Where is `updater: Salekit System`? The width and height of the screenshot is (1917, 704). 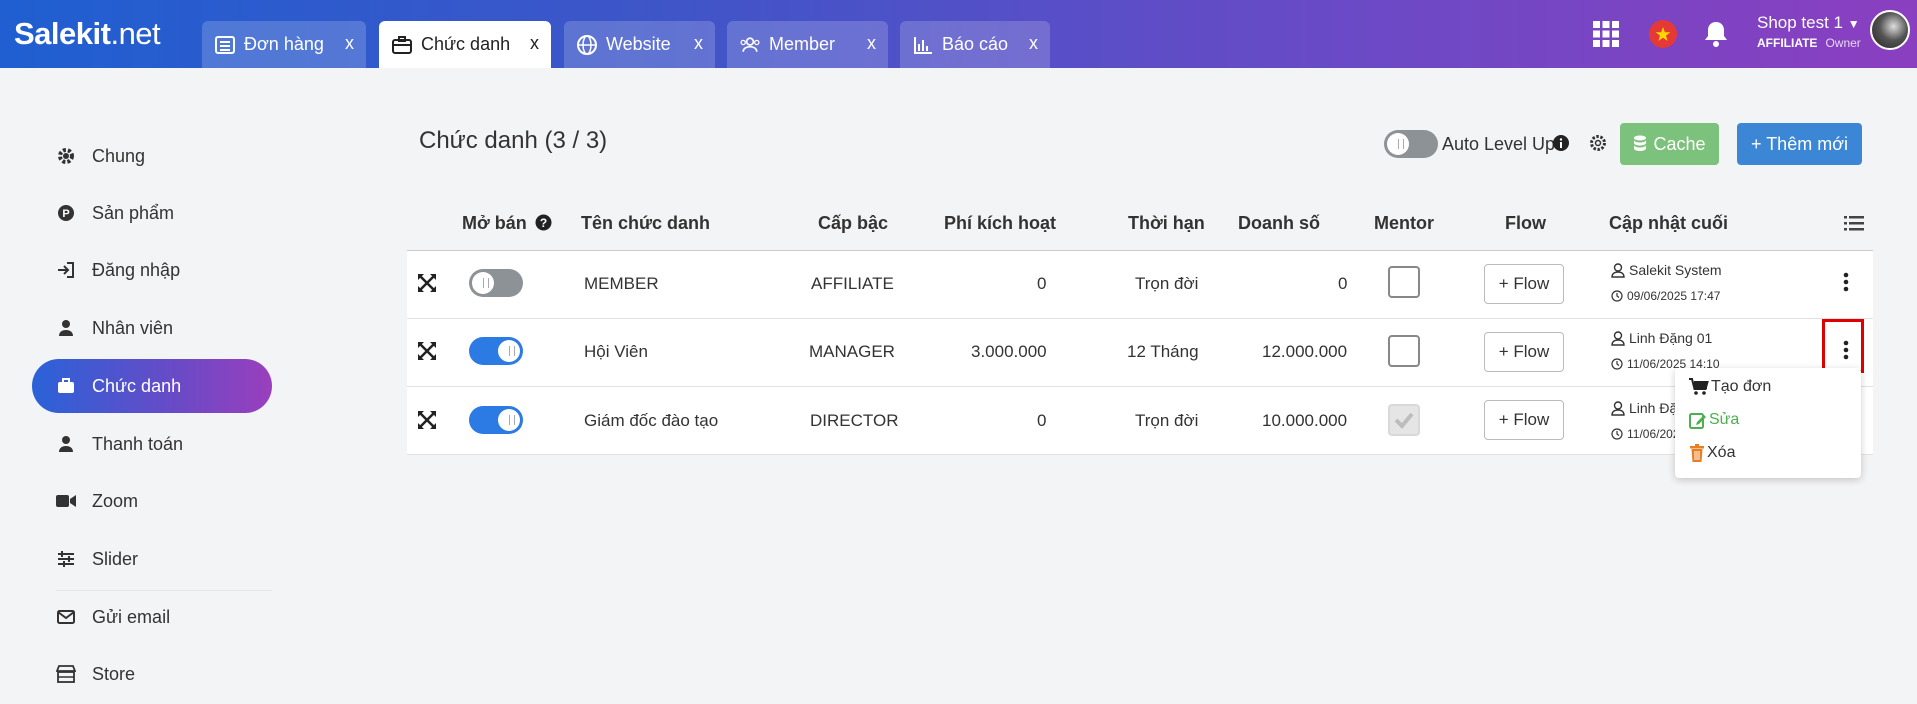
updater: Salekit System is located at coordinates (1666, 270).